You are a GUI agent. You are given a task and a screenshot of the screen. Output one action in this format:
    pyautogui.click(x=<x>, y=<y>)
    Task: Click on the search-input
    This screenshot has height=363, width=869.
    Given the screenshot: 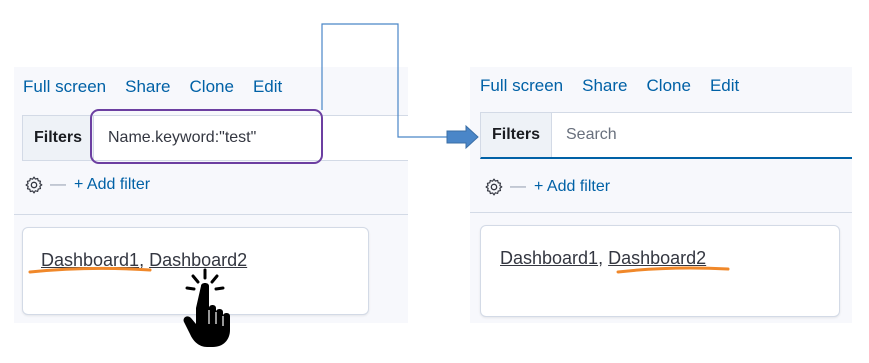 What is the action you would take?
    pyautogui.click(x=702, y=135)
    